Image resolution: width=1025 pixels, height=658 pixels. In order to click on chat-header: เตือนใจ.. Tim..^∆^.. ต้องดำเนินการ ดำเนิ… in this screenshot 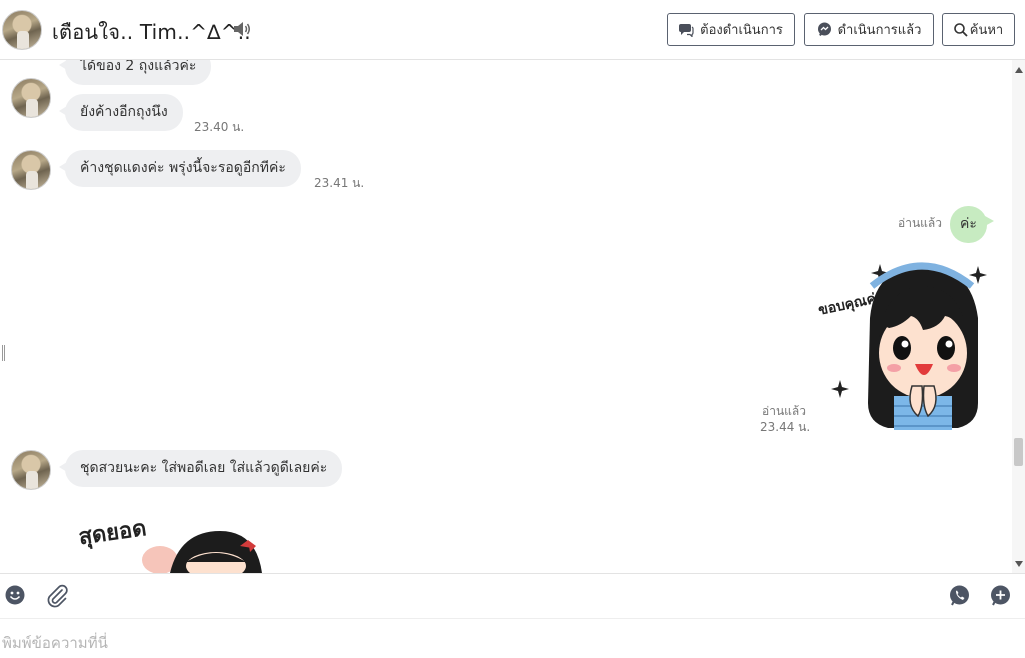, I will do `click(512, 30)`.